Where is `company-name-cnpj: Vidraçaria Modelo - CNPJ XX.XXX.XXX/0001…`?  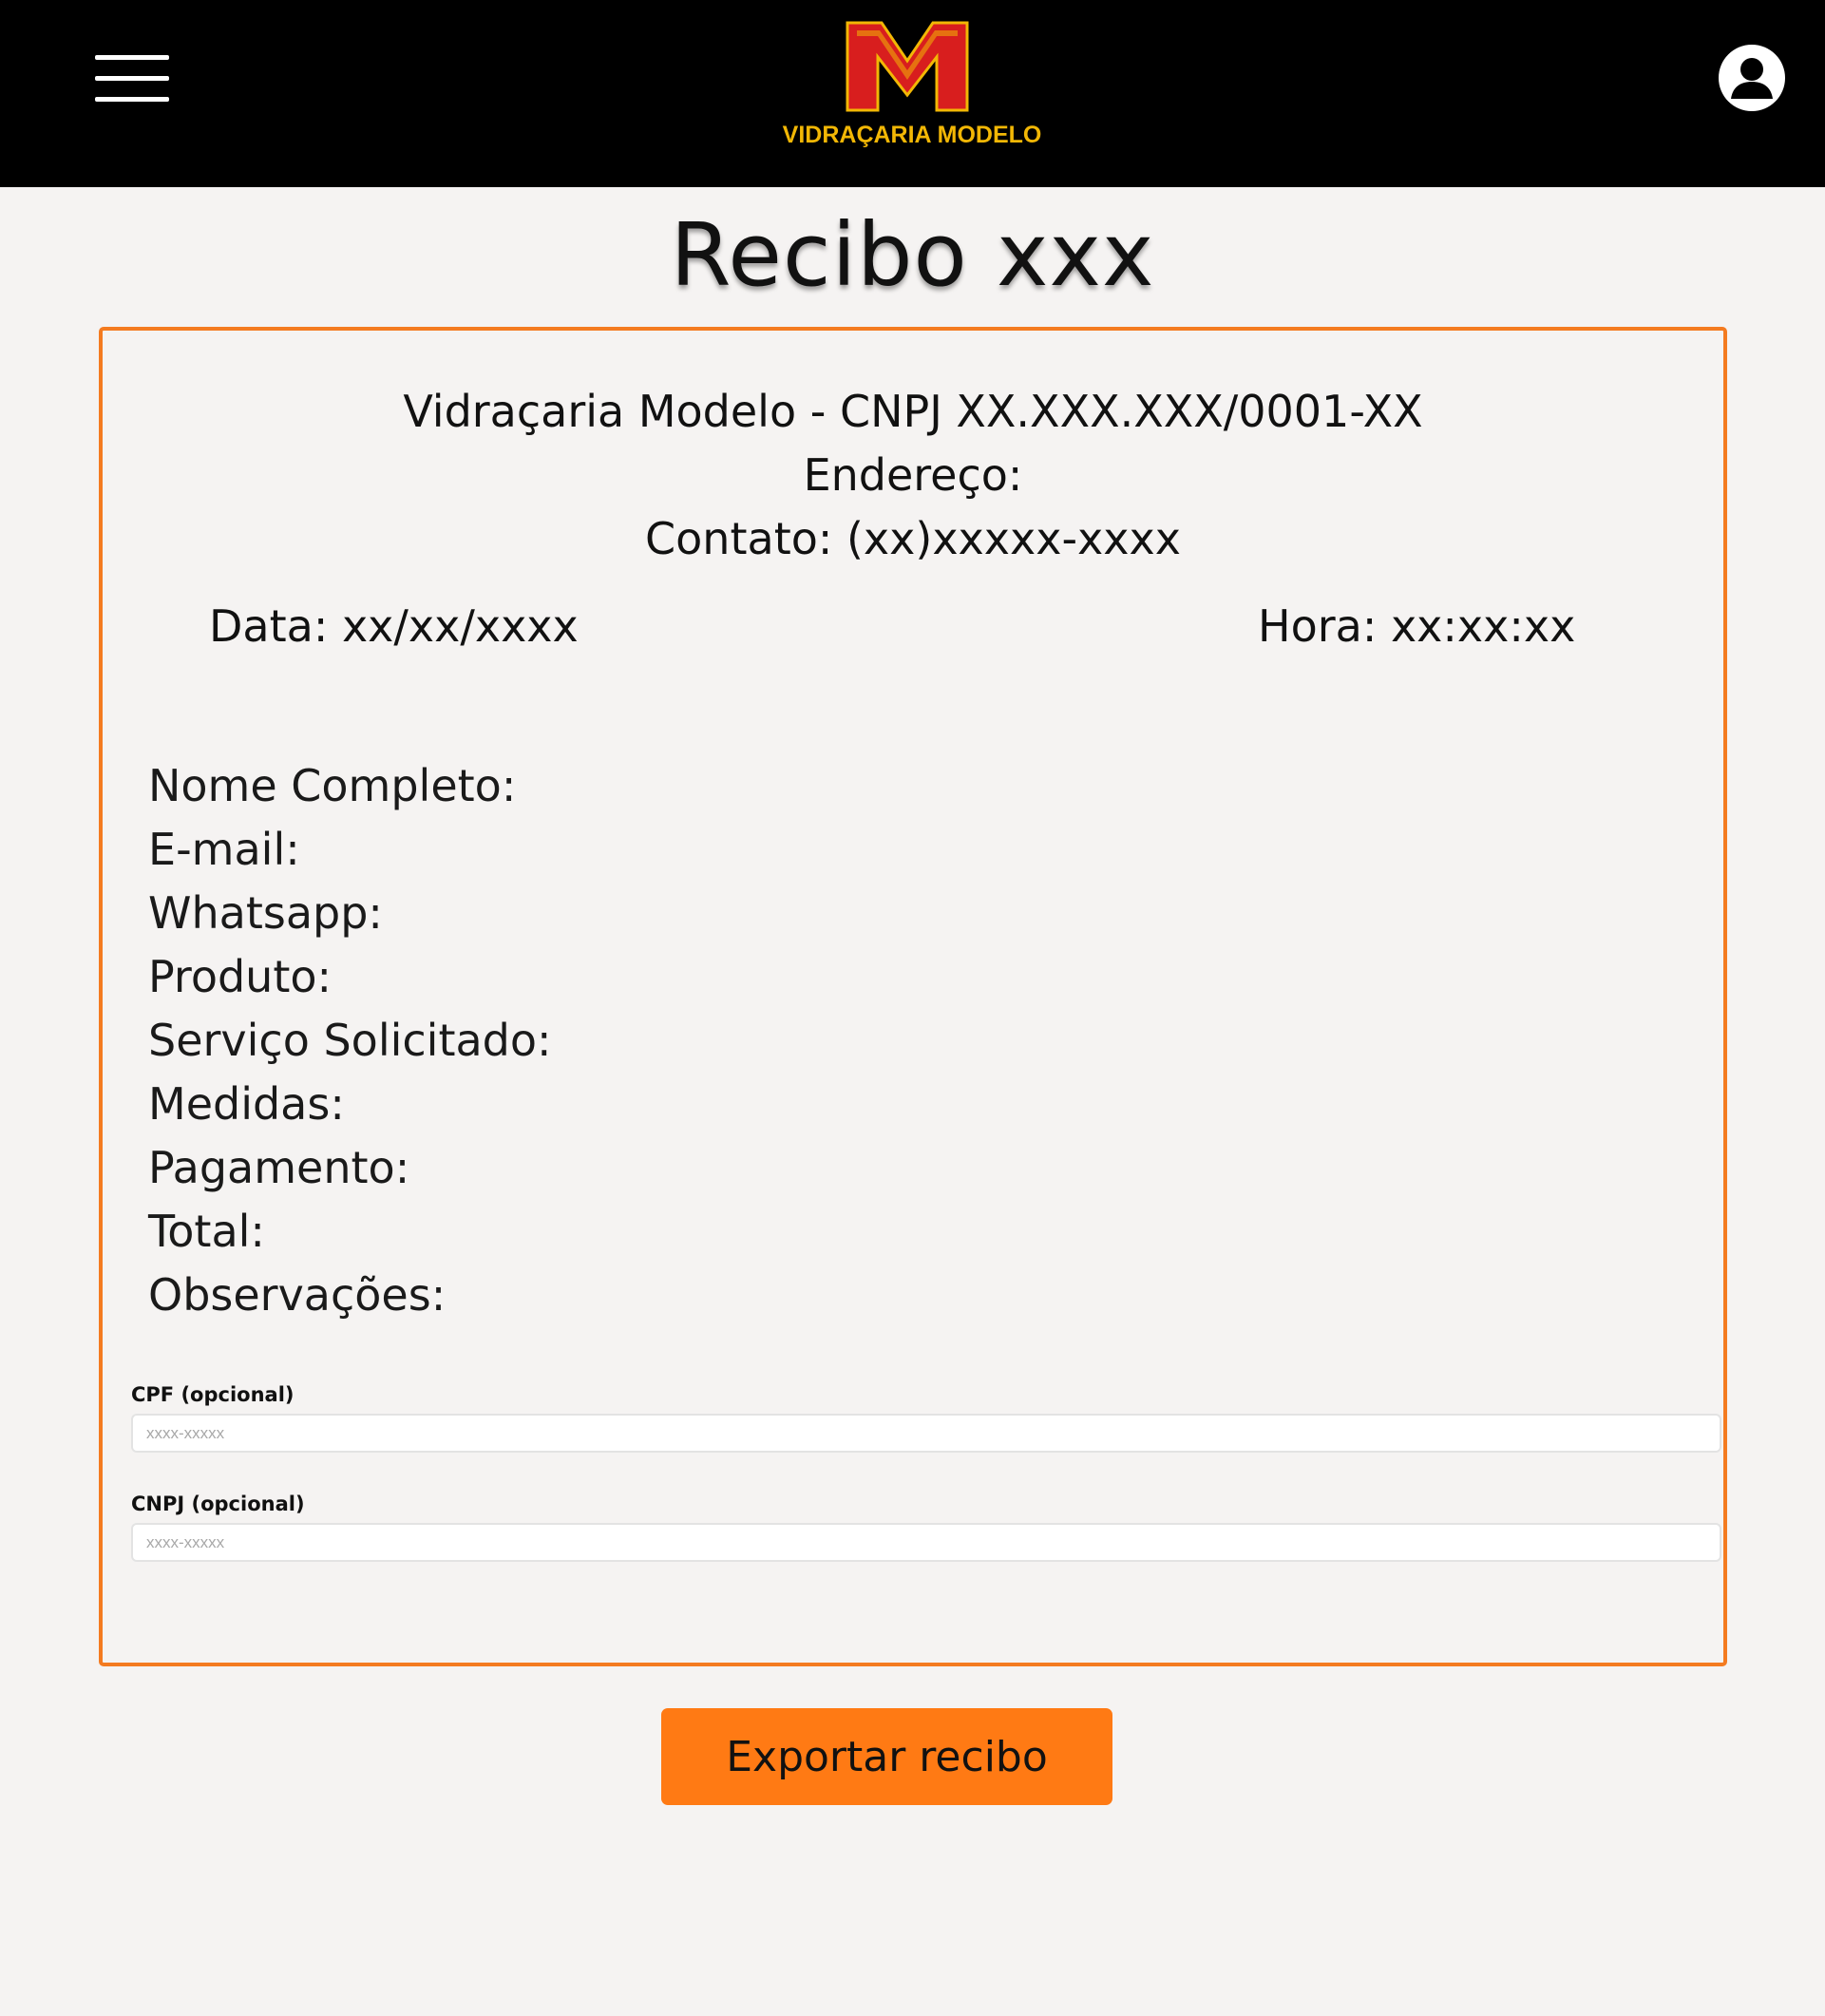 company-name-cnpj: Vidraçaria Modelo - CNPJ XX.XXX.XXX/0001… is located at coordinates (913, 411).